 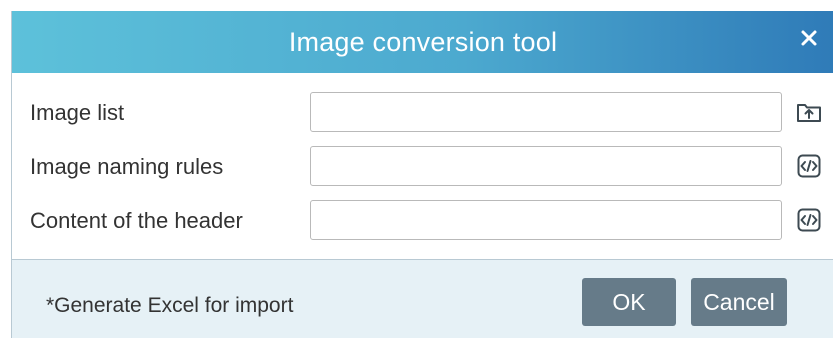 I want to click on generate-excel-hint: *Generate Excel for import, so click(x=170, y=305).